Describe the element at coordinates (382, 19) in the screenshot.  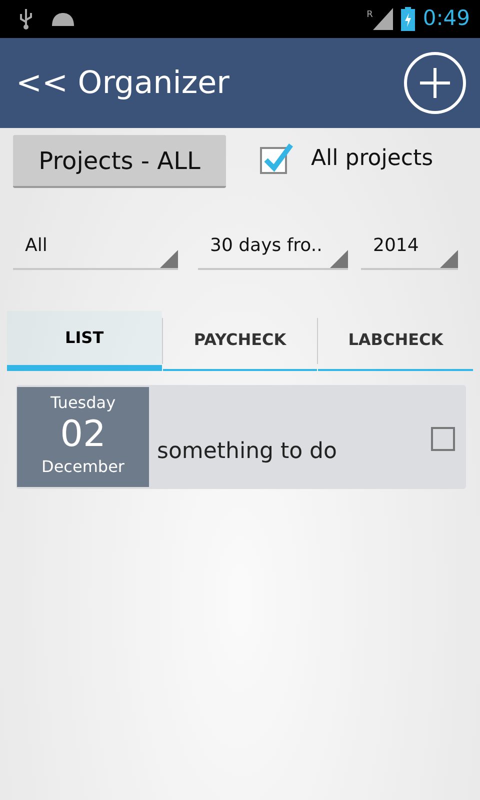
I see `signal-icon` at that location.